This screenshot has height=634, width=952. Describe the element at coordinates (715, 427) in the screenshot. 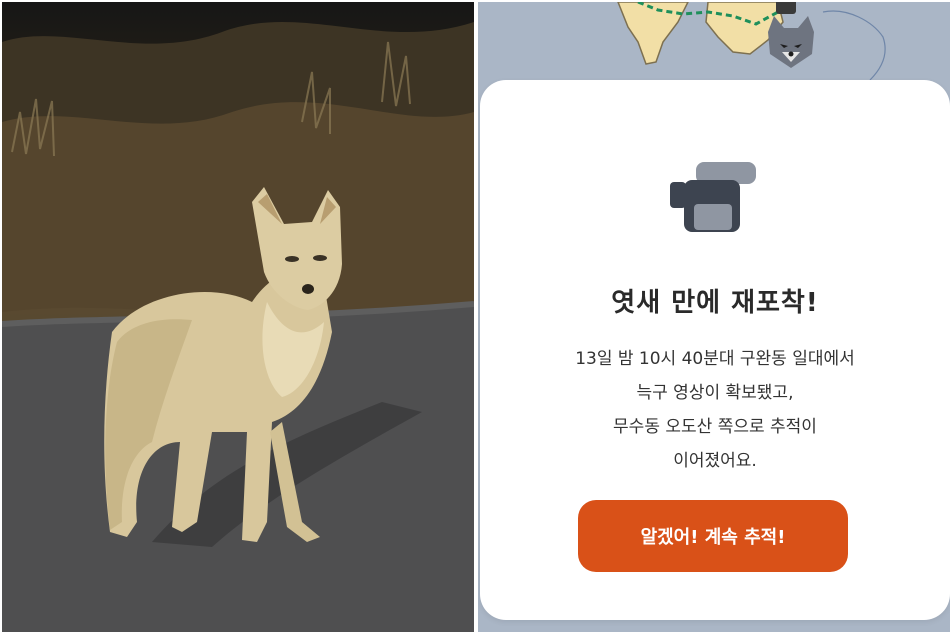

I see `dialog-message-line: 무수동 오도산 쪽으로 추적이` at that location.